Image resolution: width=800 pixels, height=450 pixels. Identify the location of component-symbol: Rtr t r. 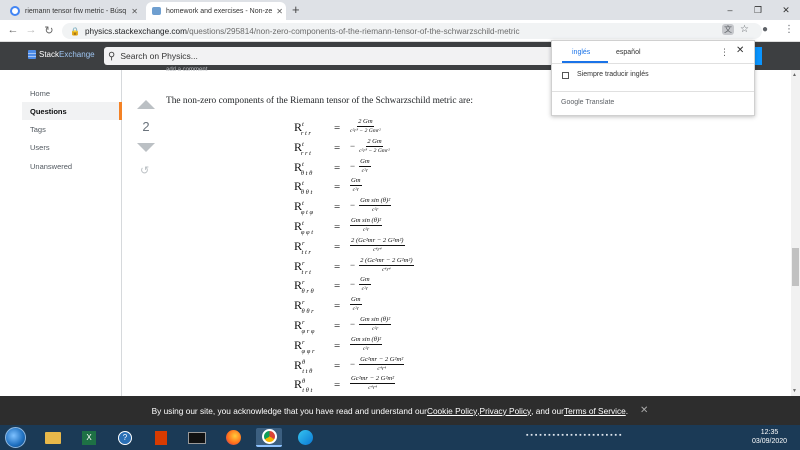
(302, 128).